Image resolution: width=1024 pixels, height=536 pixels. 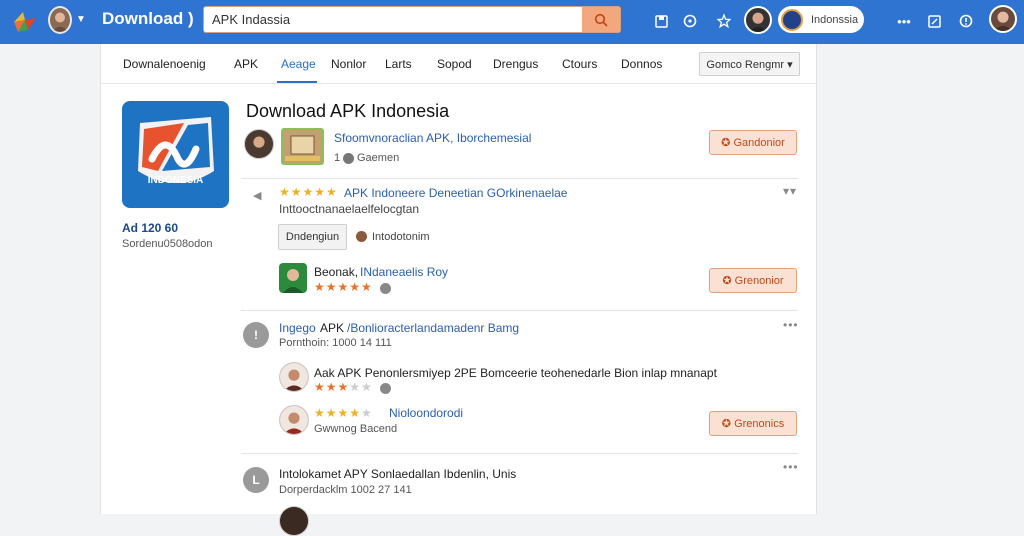 I want to click on country-chip: Indonssia, so click(x=821, y=19).